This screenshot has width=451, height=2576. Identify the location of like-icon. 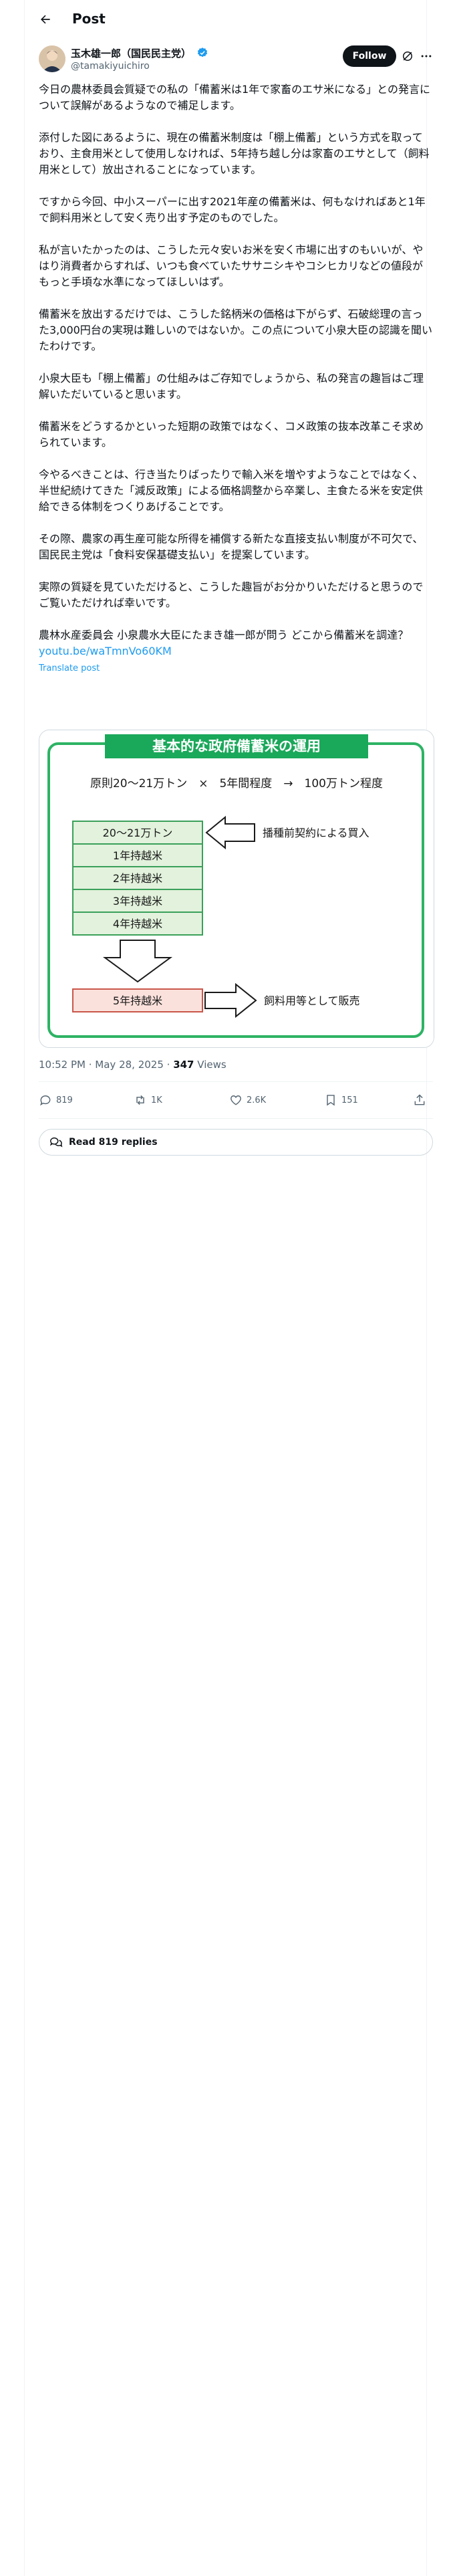
(236, 1100).